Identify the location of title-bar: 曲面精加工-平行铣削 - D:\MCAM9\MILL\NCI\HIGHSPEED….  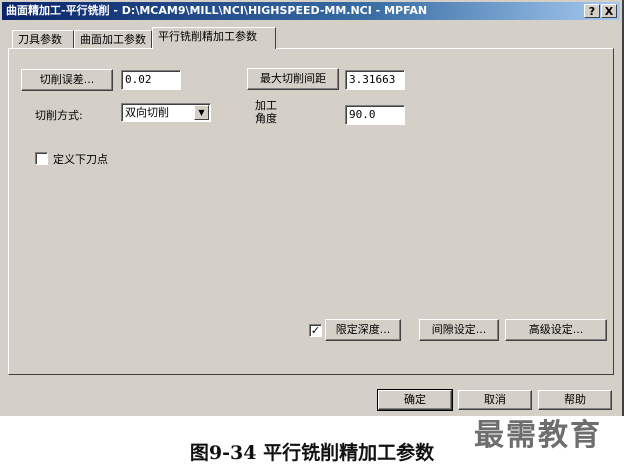
(311, 11).